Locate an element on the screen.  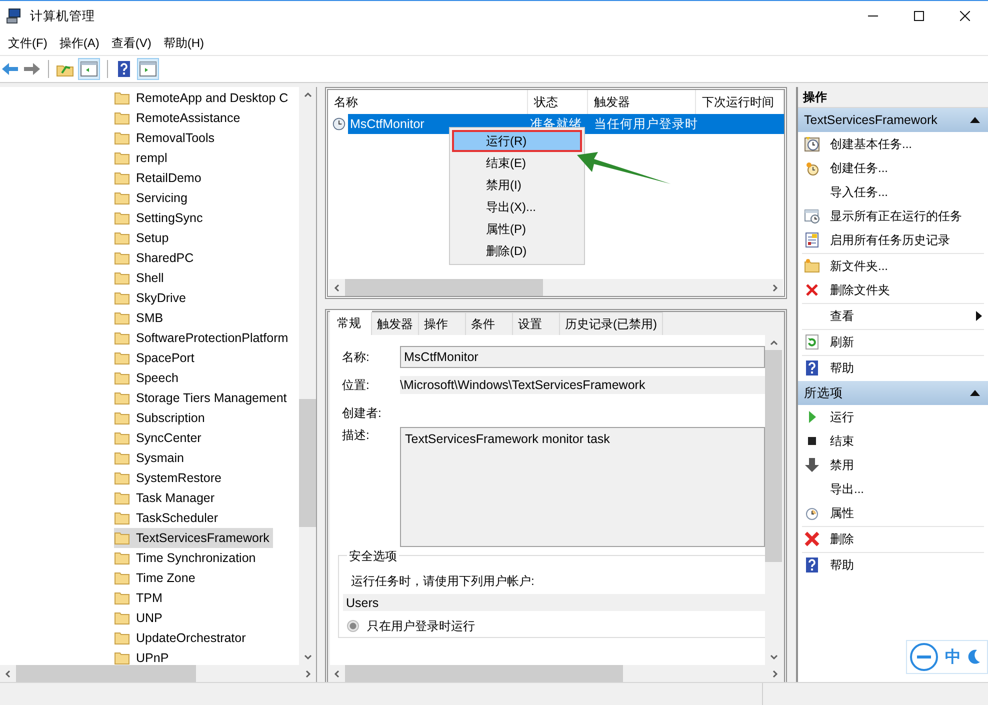
tree-item: Time Zone is located at coordinates (157, 578).